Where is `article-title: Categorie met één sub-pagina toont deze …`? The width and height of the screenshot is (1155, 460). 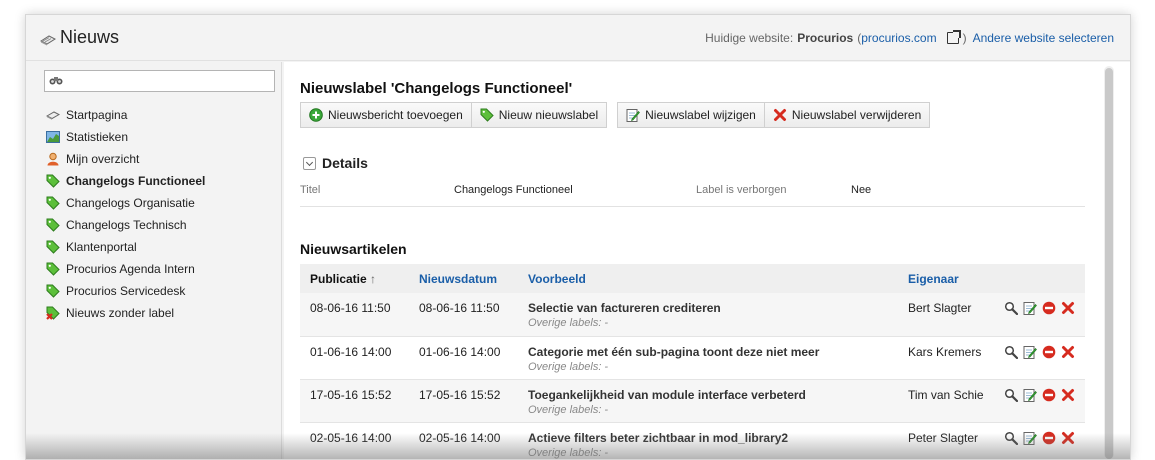
article-title: Categorie met één sub-pagina toont deze … is located at coordinates (708, 352).